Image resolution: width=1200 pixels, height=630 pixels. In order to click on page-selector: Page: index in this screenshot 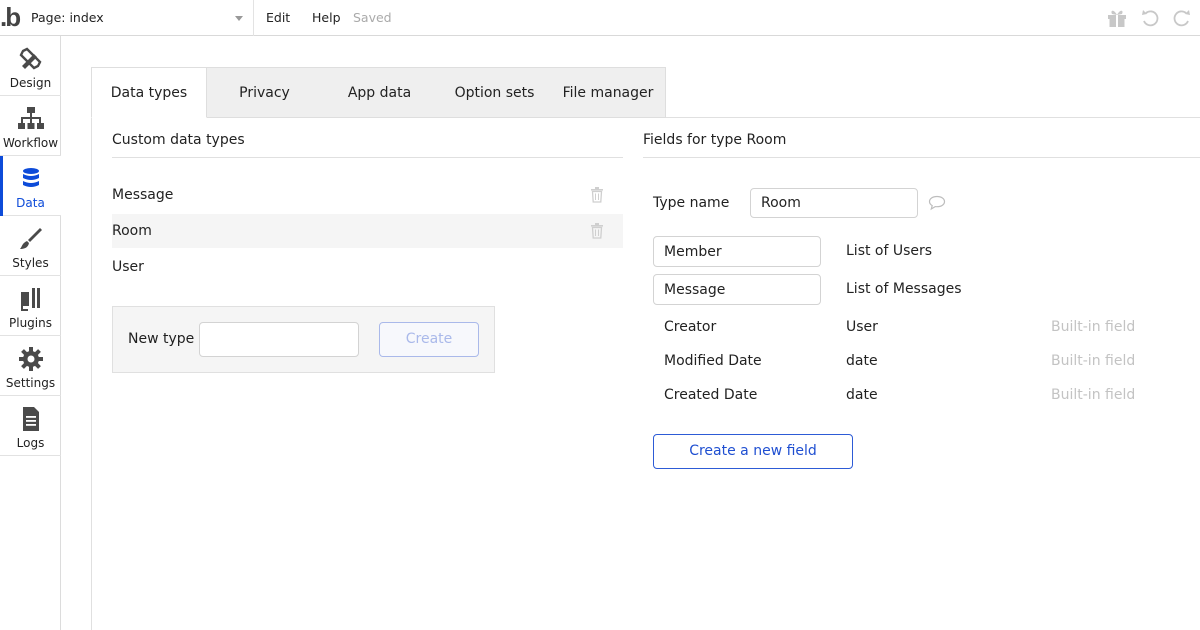, I will do `click(138, 18)`.